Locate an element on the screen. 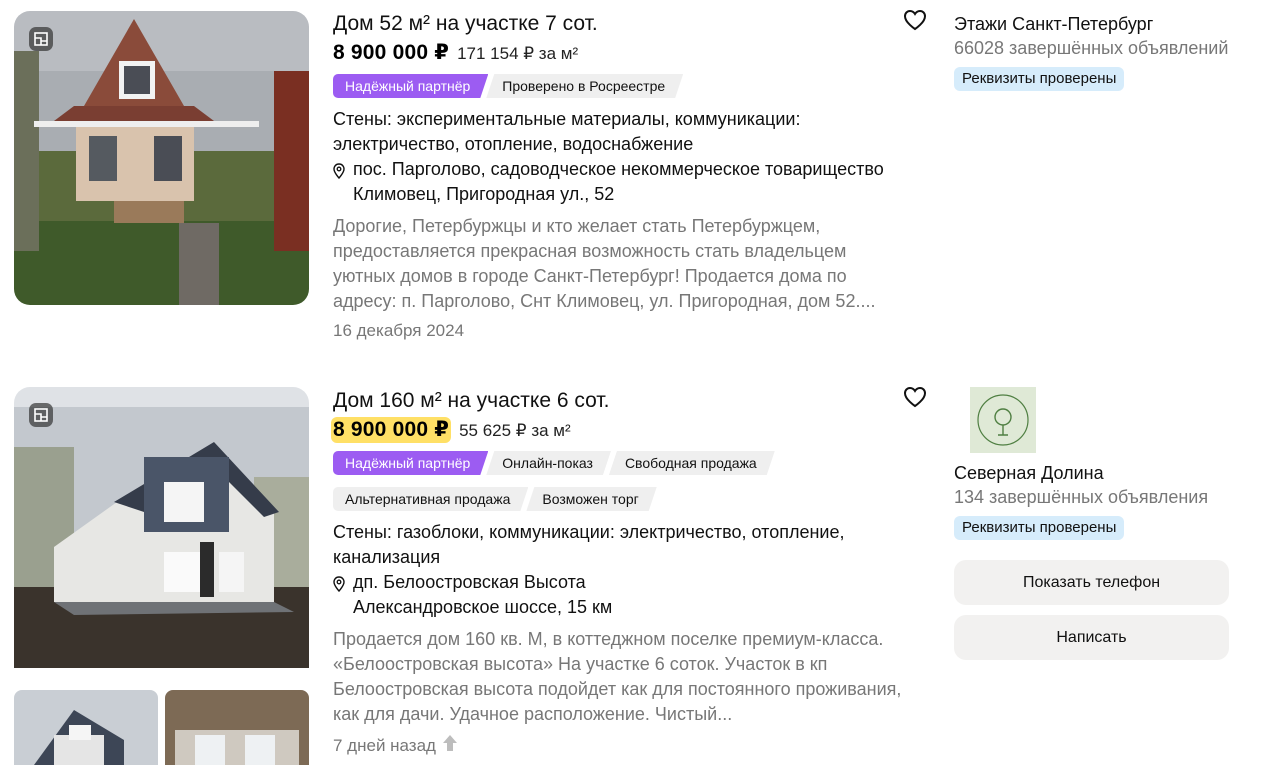 The width and height of the screenshot is (1266, 765). seller-logo is located at coordinates (1003, 420).